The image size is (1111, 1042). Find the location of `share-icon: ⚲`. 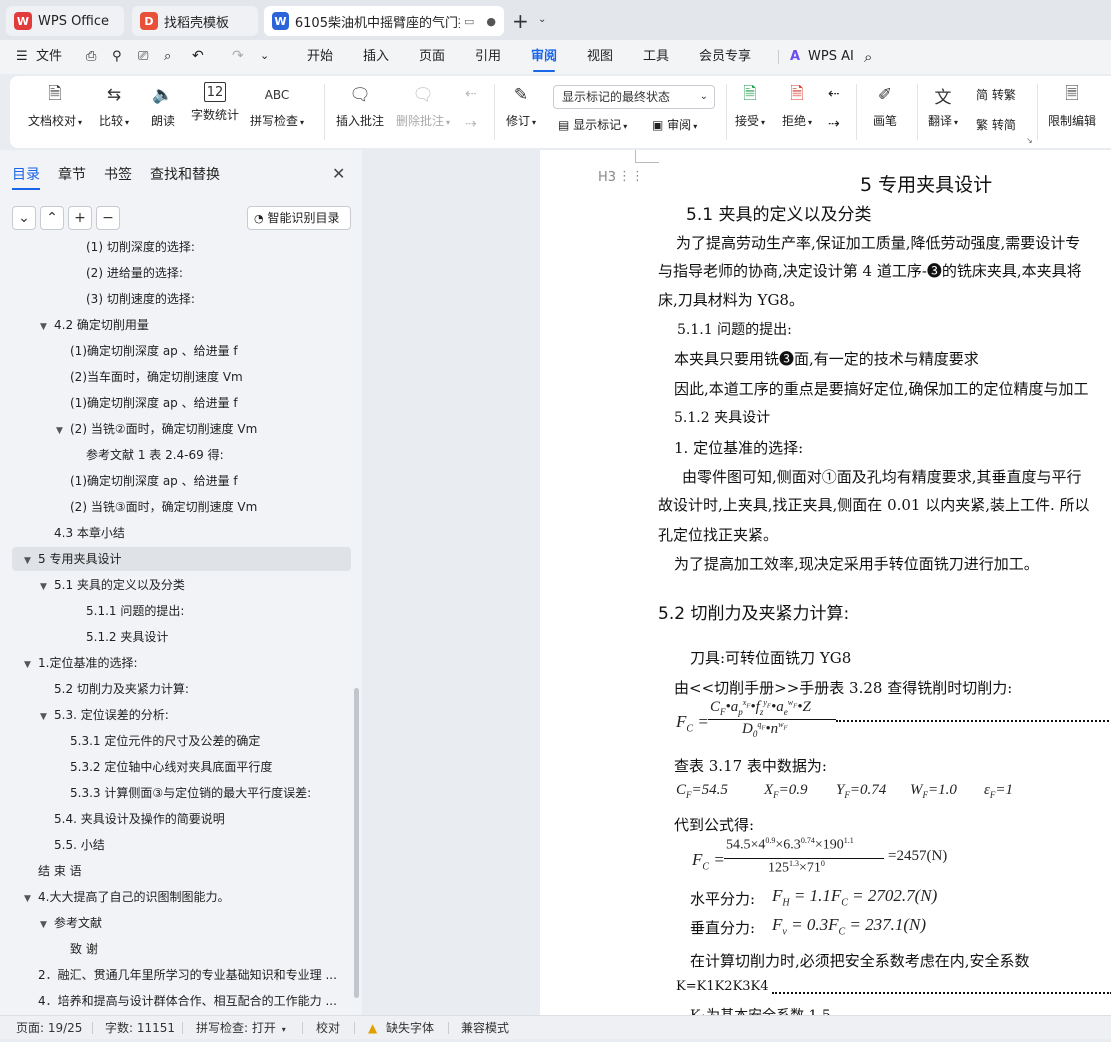

share-icon: ⚲ is located at coordinates (117, 56).